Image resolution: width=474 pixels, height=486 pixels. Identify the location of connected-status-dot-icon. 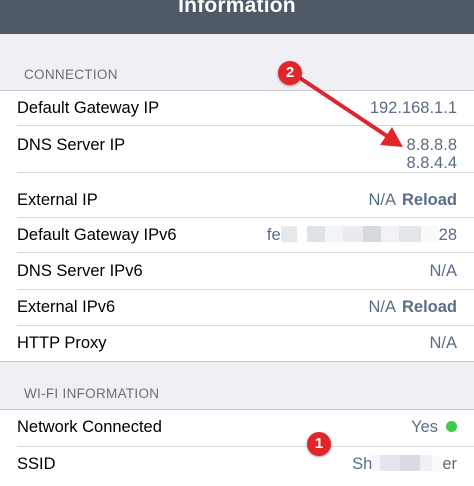
(451, 426).